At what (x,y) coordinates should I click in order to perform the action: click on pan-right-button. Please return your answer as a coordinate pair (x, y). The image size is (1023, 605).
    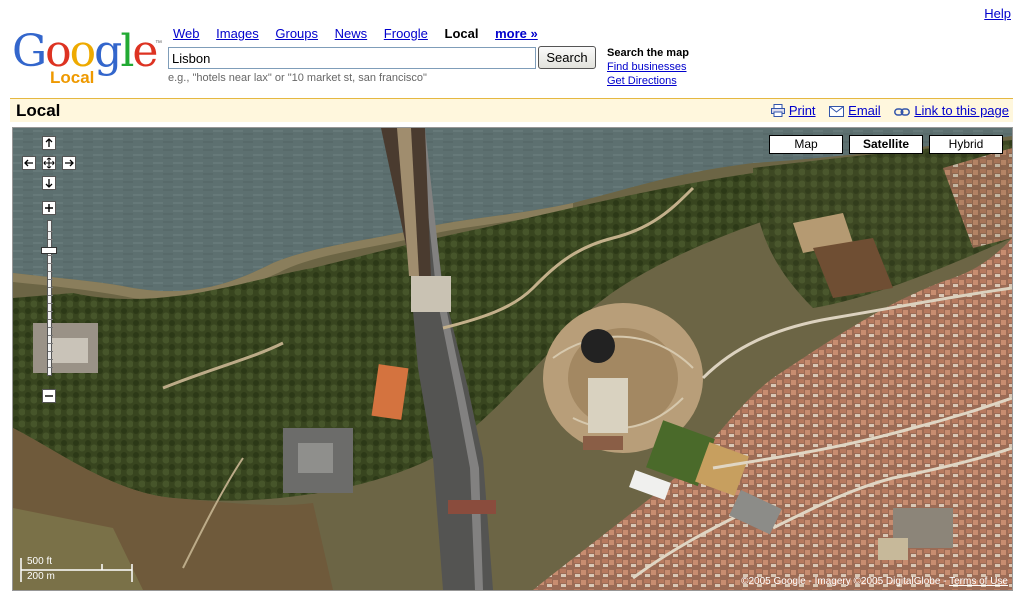
    Looking at the image, I should click on (69, 163).